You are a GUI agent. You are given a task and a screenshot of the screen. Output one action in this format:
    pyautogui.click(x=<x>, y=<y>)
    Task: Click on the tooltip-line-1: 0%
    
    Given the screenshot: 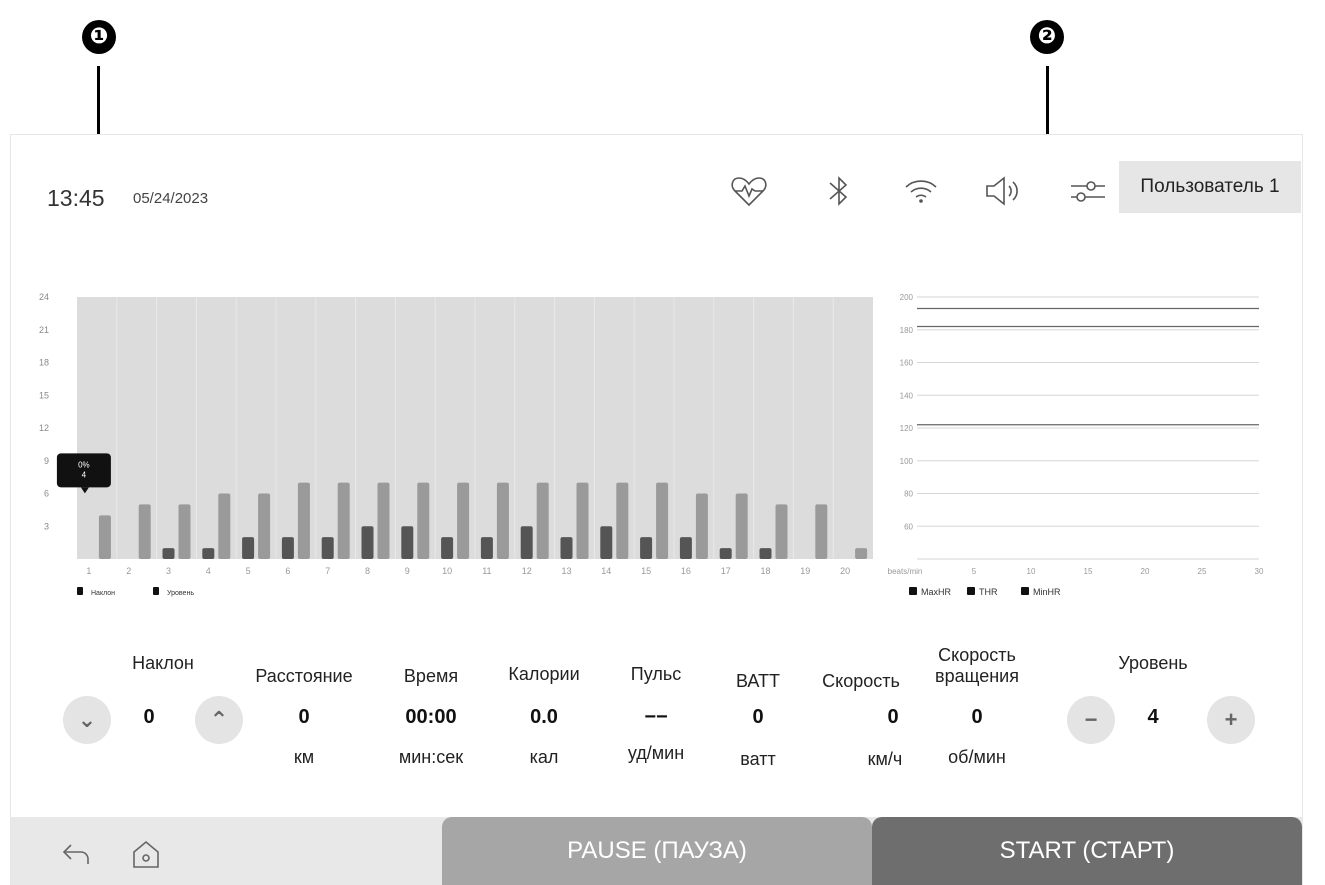 What is the action you would take?
    pyautogui.click(x=84, y=464)
    